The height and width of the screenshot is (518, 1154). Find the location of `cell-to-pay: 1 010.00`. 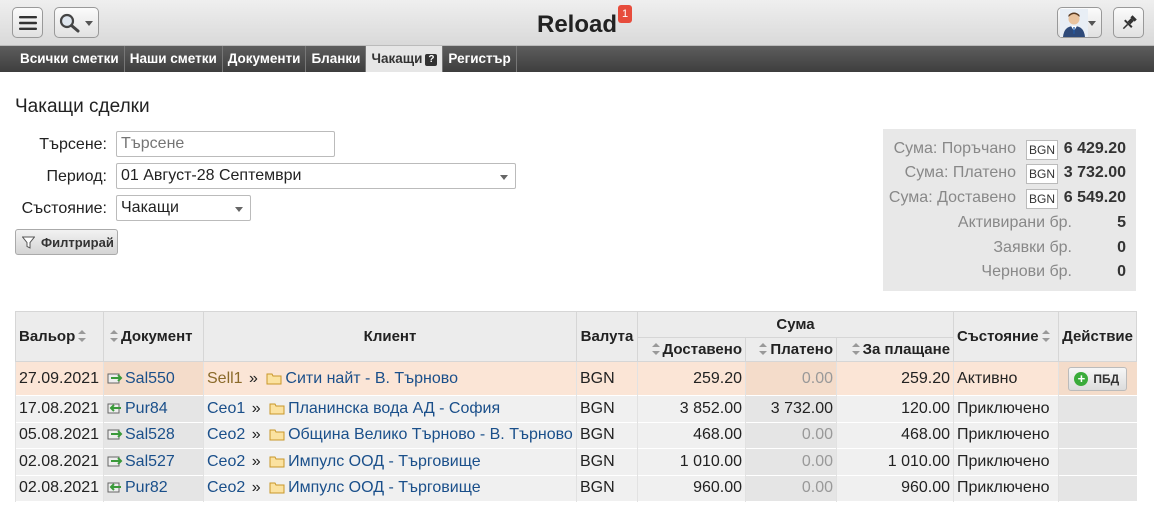

cell-to-pay: 1 010.00 is located at coordinates (894, 461).